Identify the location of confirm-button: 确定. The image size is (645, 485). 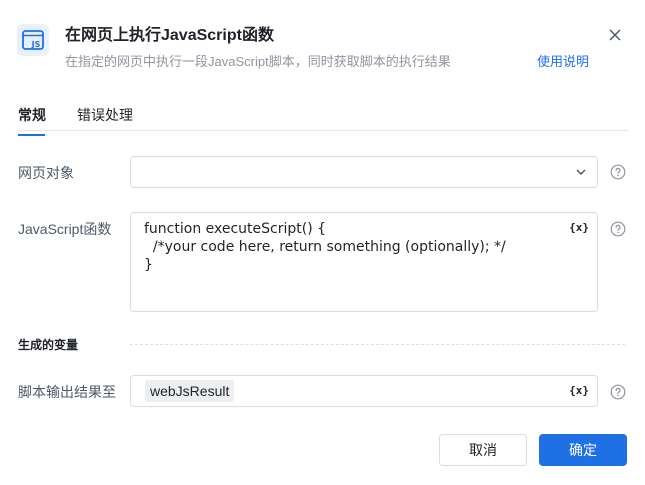
(583, 450).